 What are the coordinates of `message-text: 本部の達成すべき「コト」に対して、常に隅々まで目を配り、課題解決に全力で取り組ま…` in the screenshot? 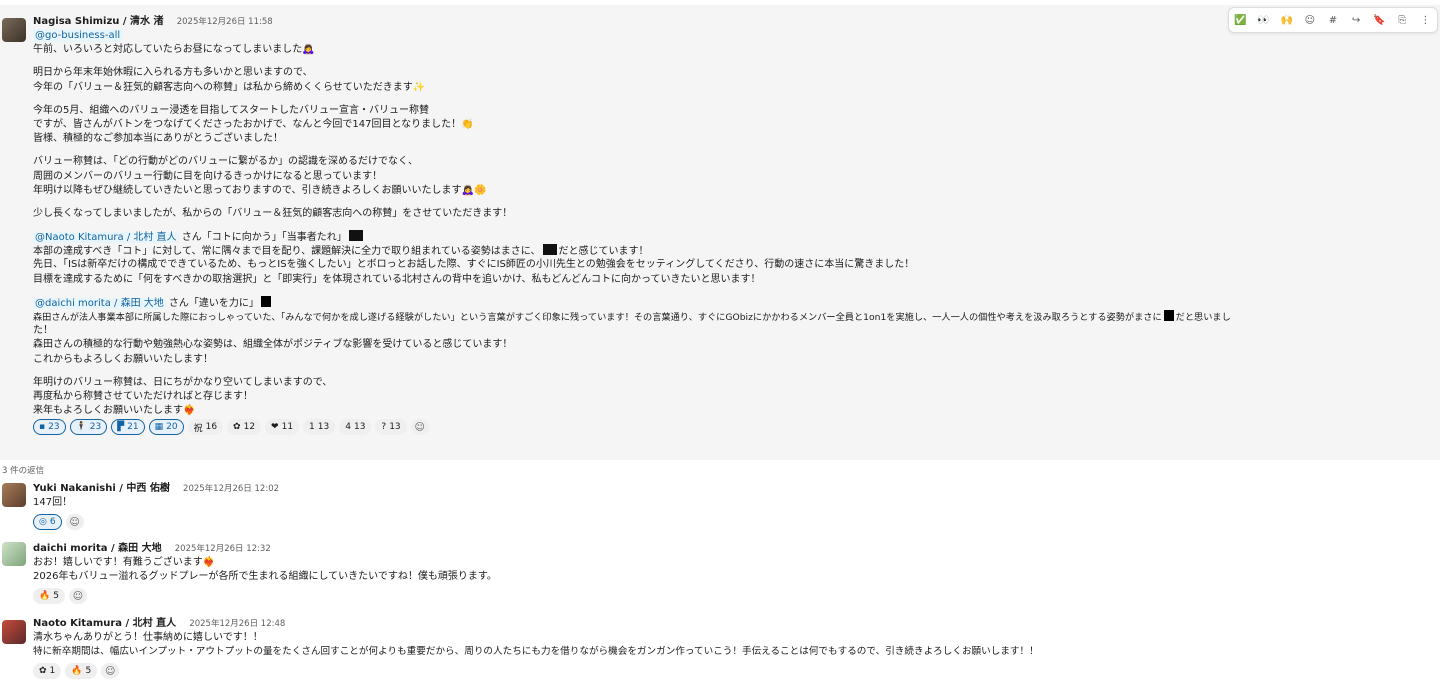 It's located at (287, 252).